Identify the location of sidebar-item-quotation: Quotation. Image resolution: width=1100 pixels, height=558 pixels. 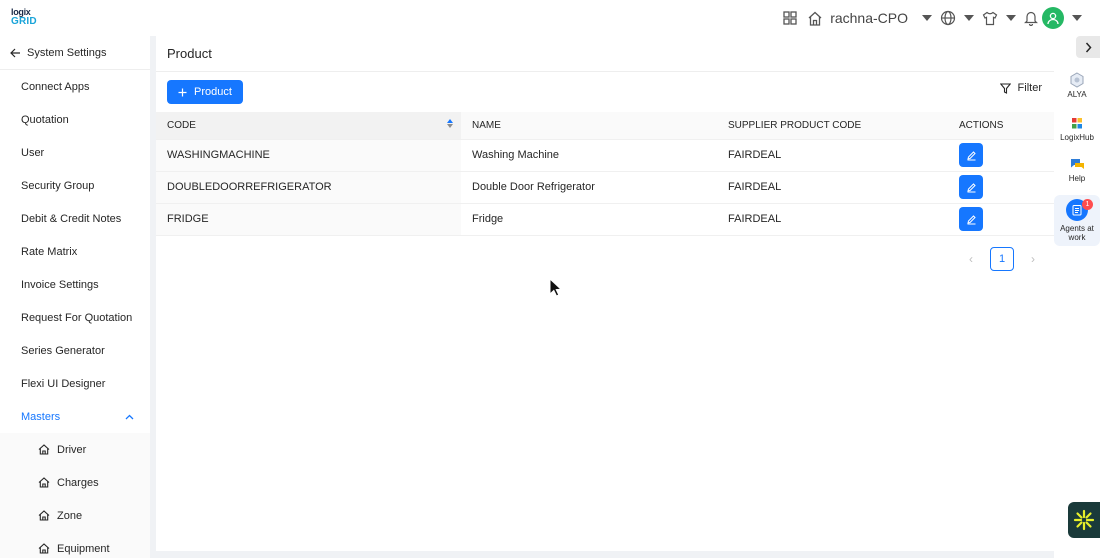
(75, 119).